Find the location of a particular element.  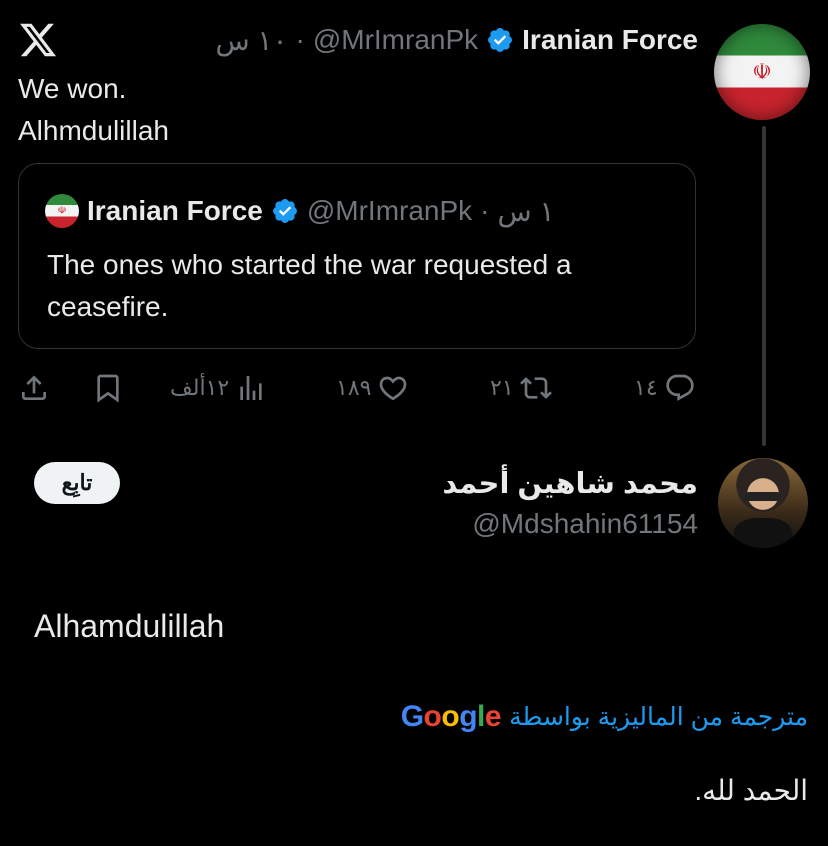

reply-author-avatar is located at coordinates (763, 503).